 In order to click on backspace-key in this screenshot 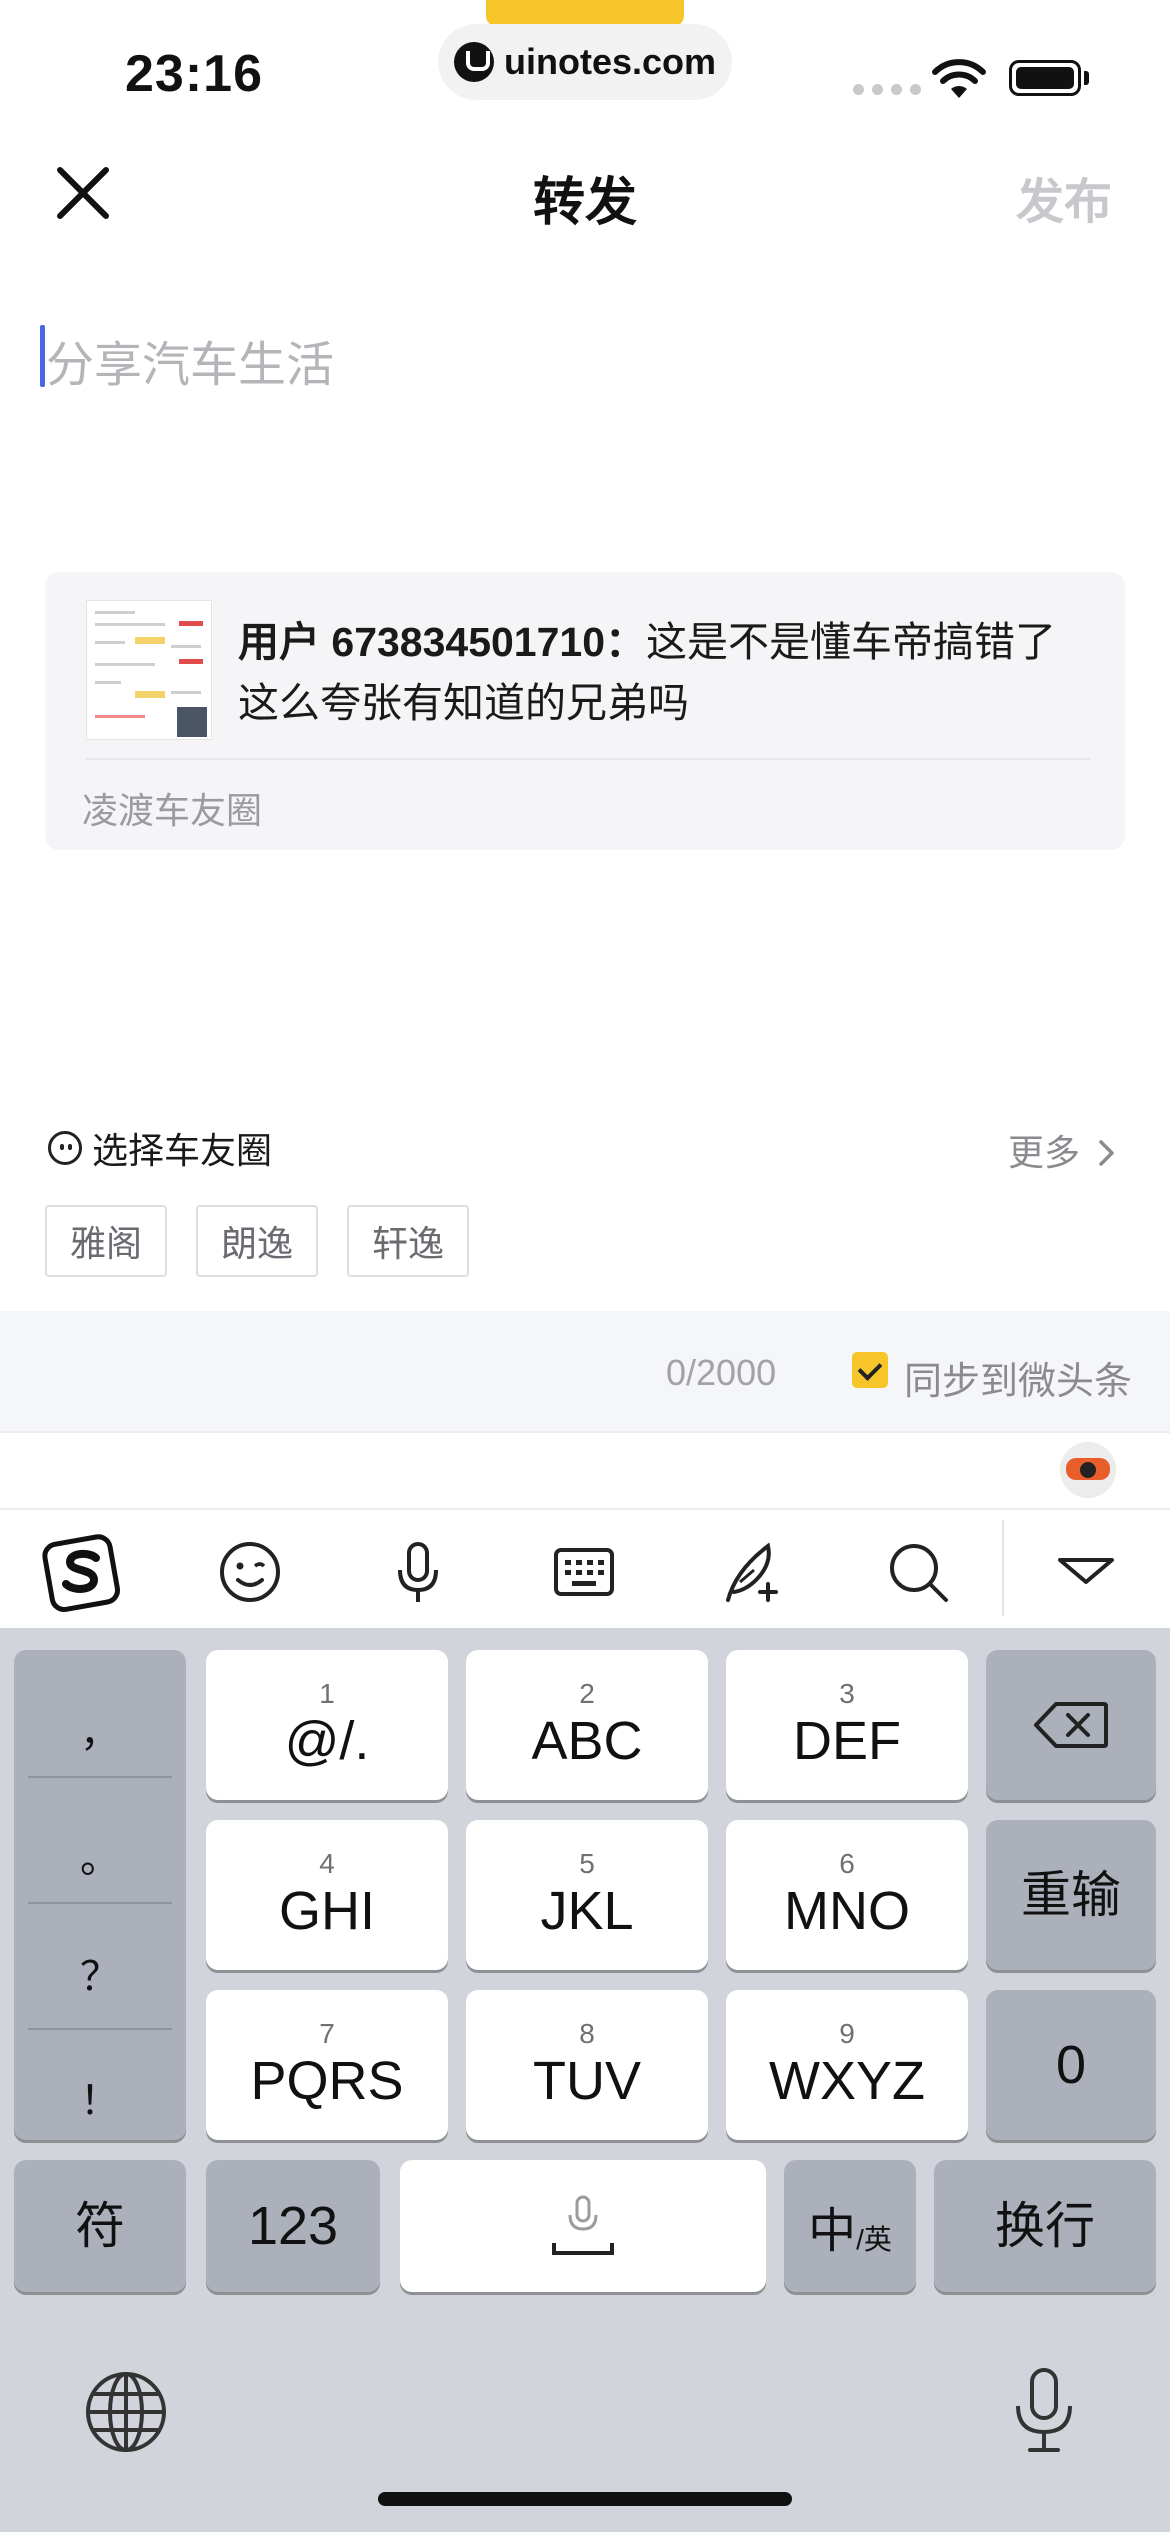, I will do `click(1071, 1725)`.